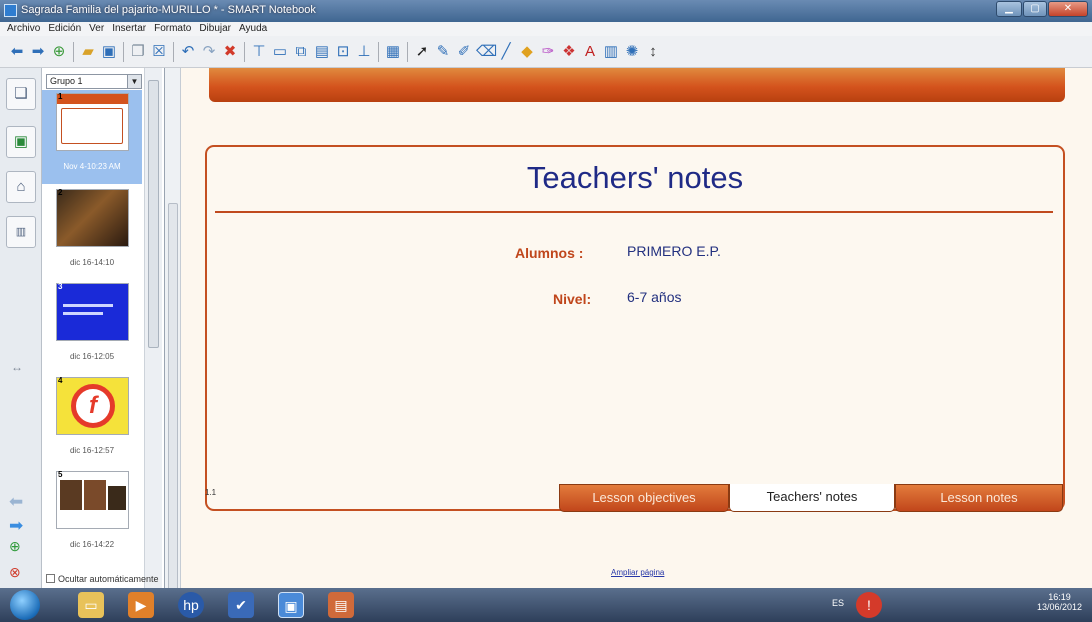  I want to click on page-number: 1, so click(60, 96).